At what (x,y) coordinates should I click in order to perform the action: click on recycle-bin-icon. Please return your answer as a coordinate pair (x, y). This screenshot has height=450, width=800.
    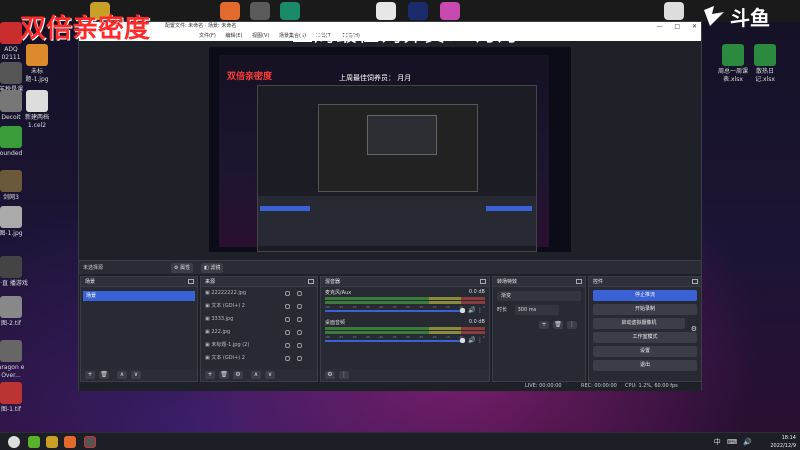
    Looking at the image, I should click on (674, 11).